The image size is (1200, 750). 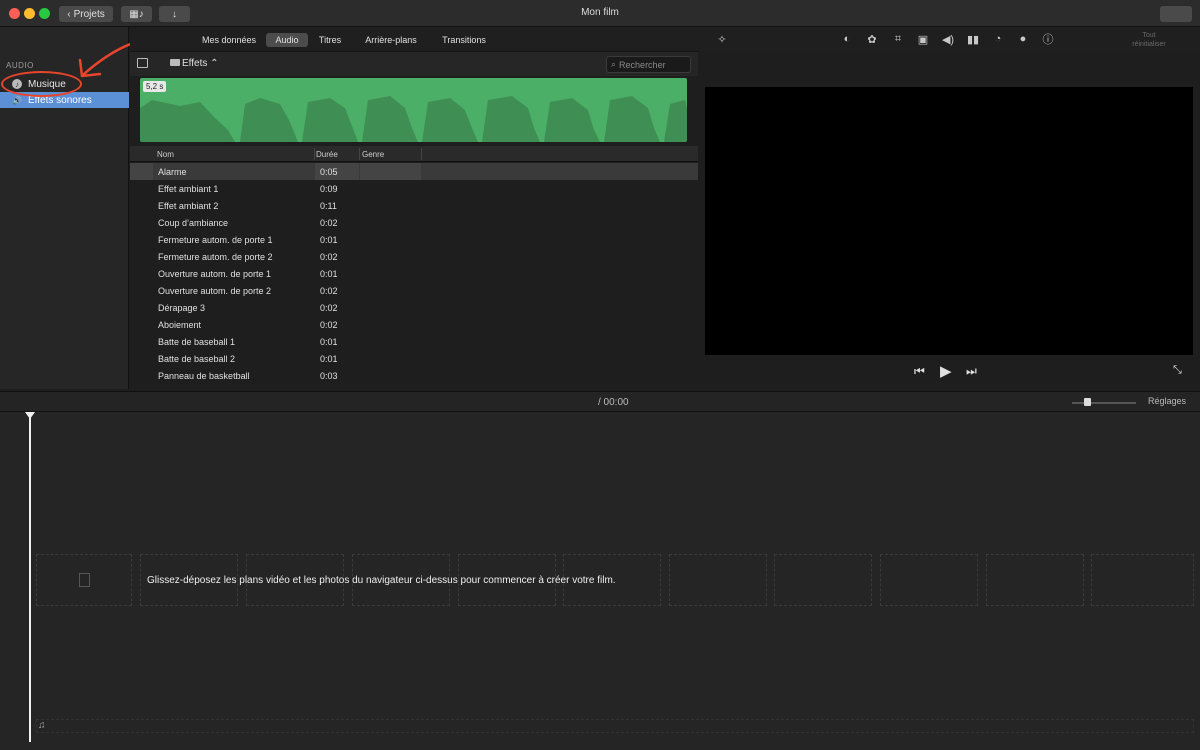 I want to click on volume-icon: ◀), so click(x=948, y=39).